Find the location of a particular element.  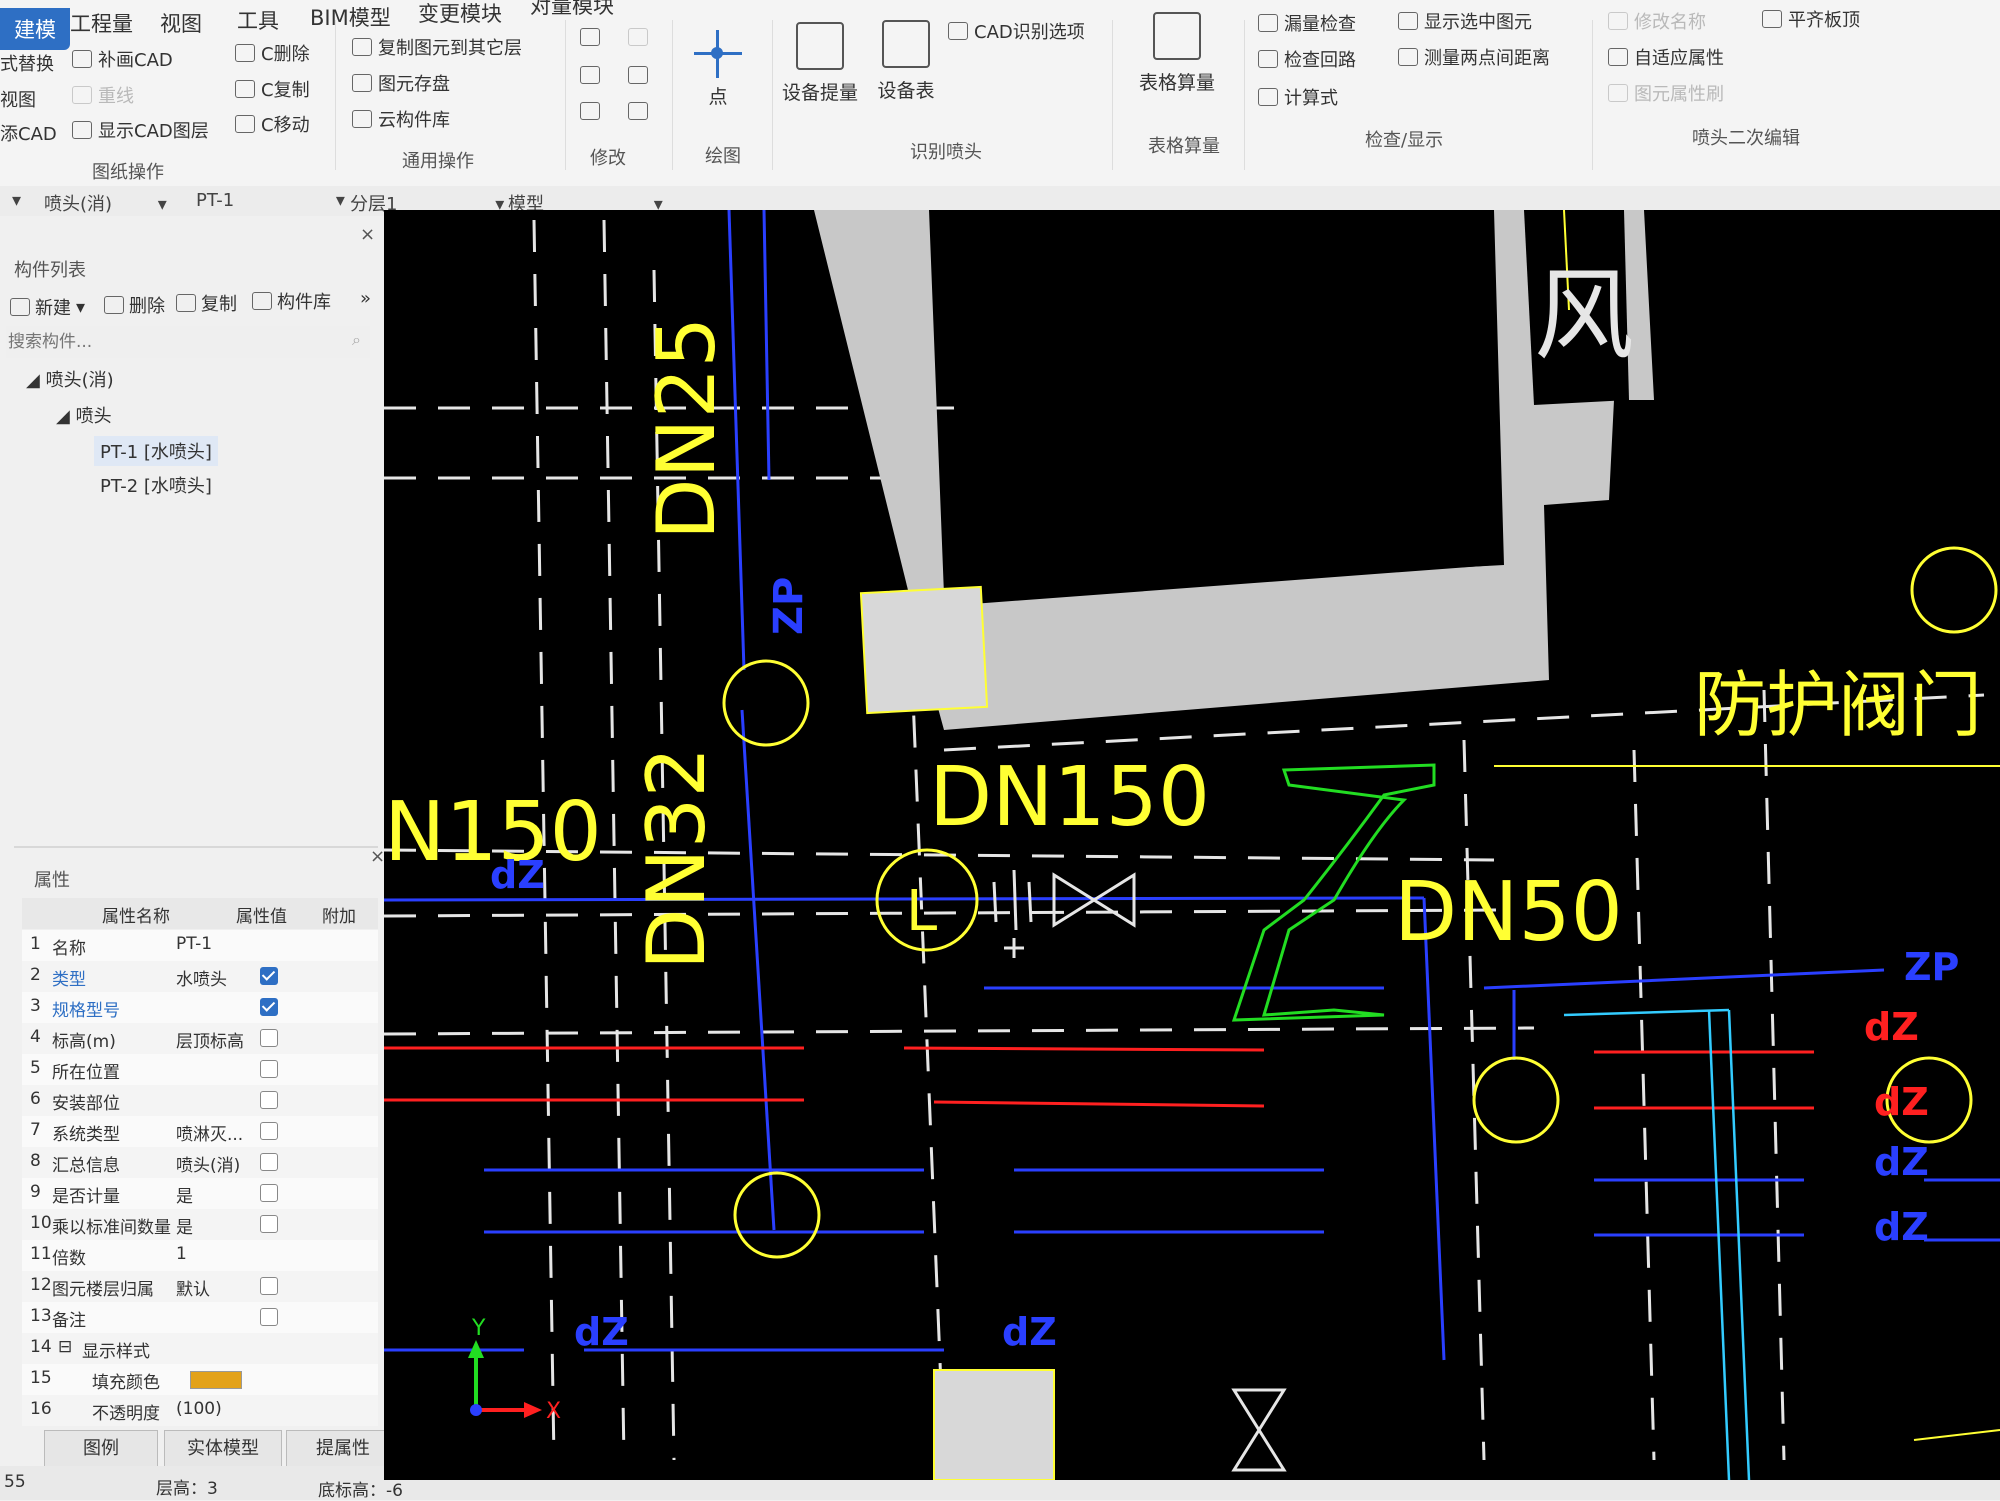

property-value: (100) is located at coordinates (215, 1409).